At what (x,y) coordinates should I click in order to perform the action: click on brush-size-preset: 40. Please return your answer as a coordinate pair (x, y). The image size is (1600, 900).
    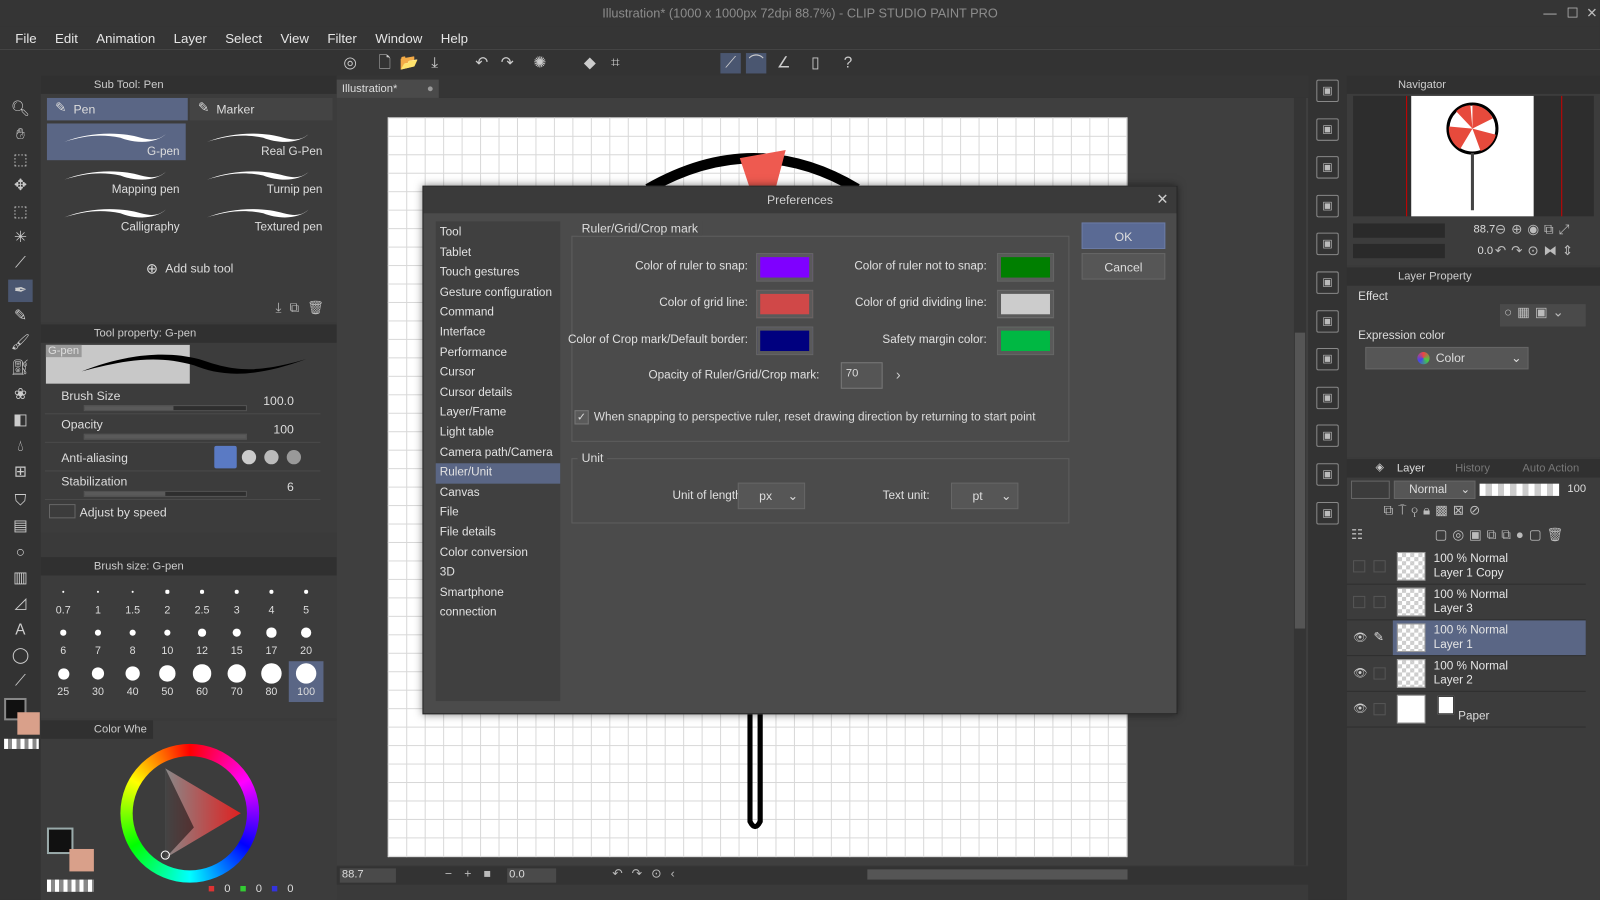
    Looking at the image, I should click on (132, 681).